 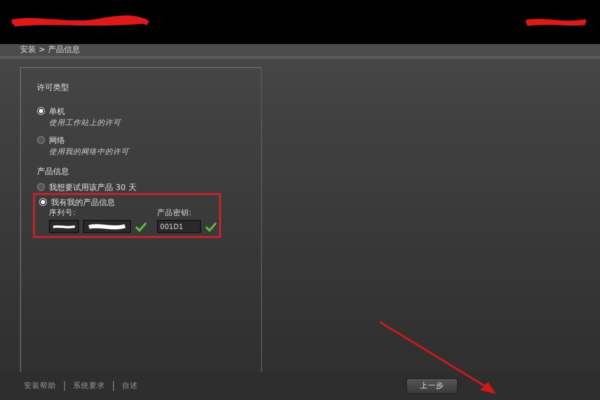 I want to click on option-label: 网络, so click(x=57, y=140).